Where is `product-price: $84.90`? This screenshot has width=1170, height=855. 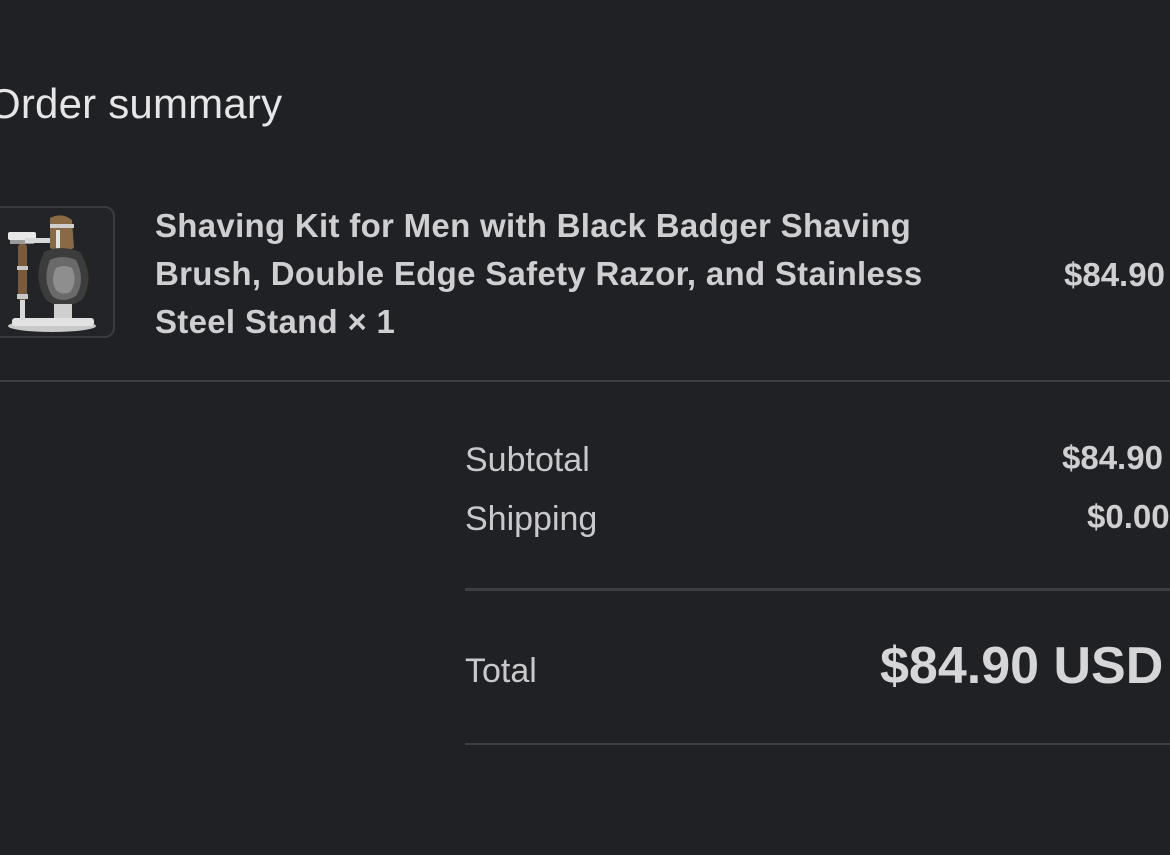
product-price: $84.90 is located at coordinates (1114, 274).